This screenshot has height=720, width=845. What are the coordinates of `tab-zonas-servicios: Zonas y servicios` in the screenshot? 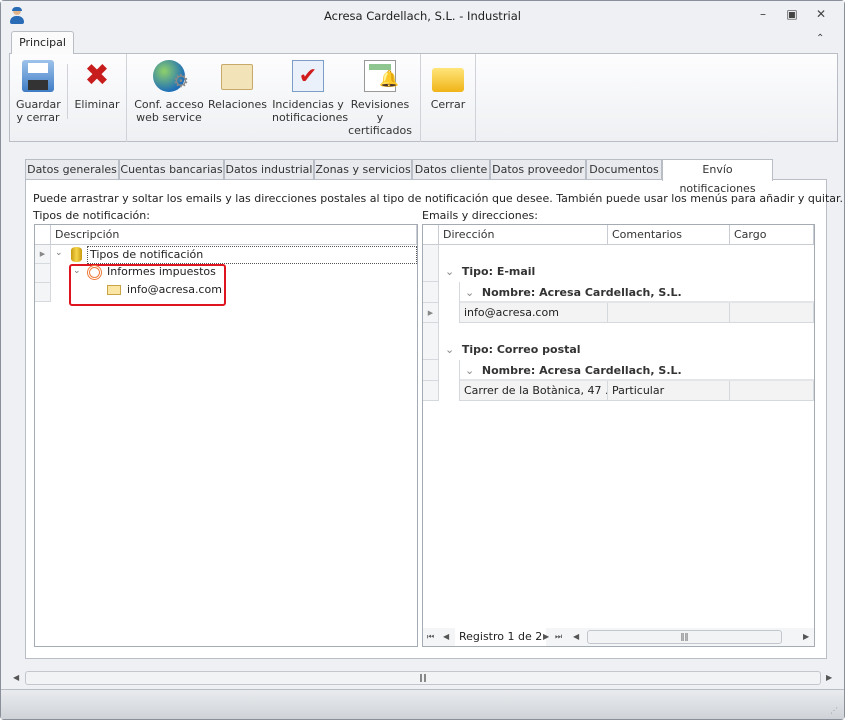 It's located at (363, 169).